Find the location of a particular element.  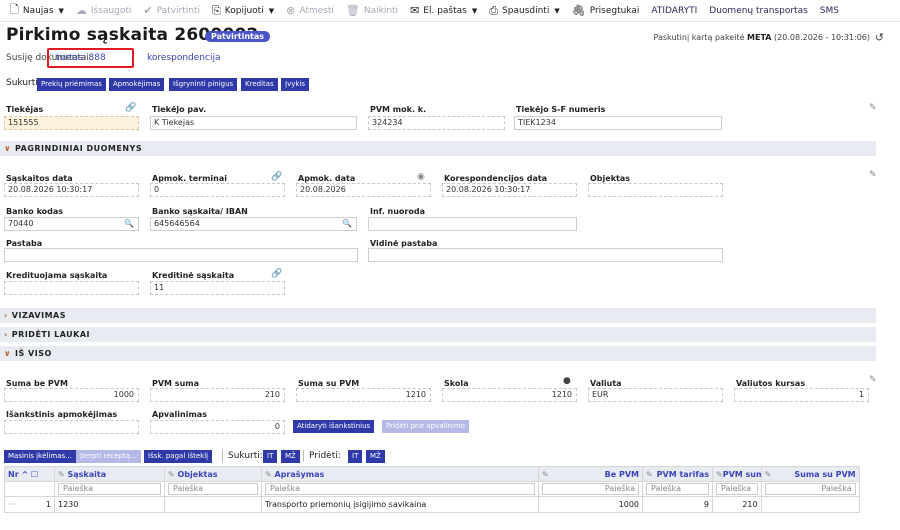

vat-rate-search-input: Paieška is located at coordinates (677, 489).